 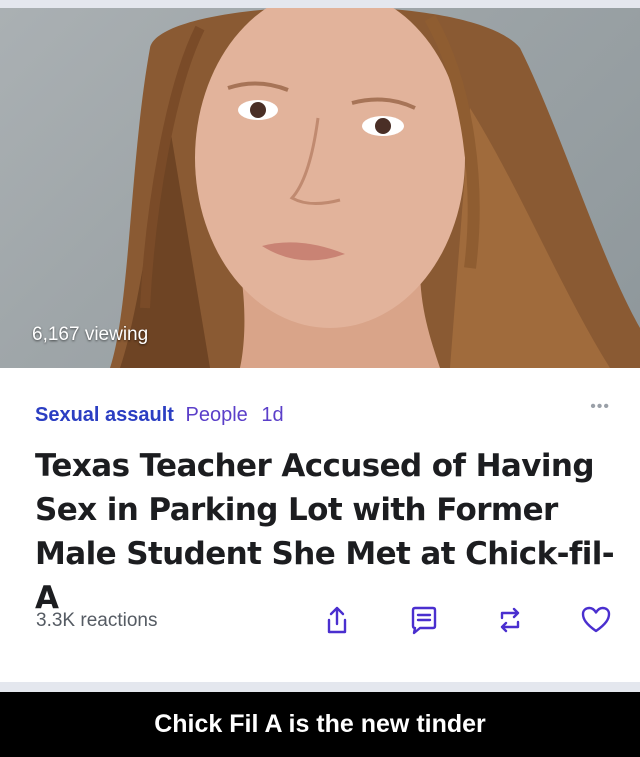 I want to click on share-button, so click(x=337, y=620).